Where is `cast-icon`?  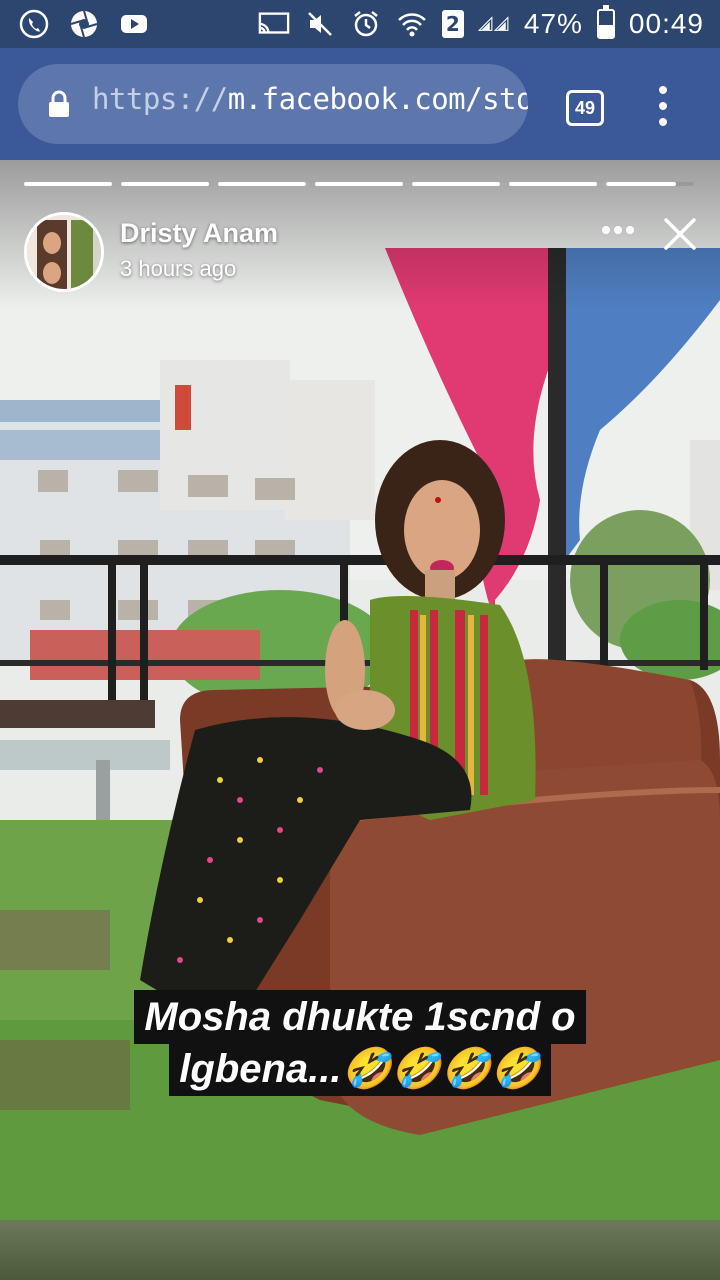
cast-icon is located at coordinates (274, 24).